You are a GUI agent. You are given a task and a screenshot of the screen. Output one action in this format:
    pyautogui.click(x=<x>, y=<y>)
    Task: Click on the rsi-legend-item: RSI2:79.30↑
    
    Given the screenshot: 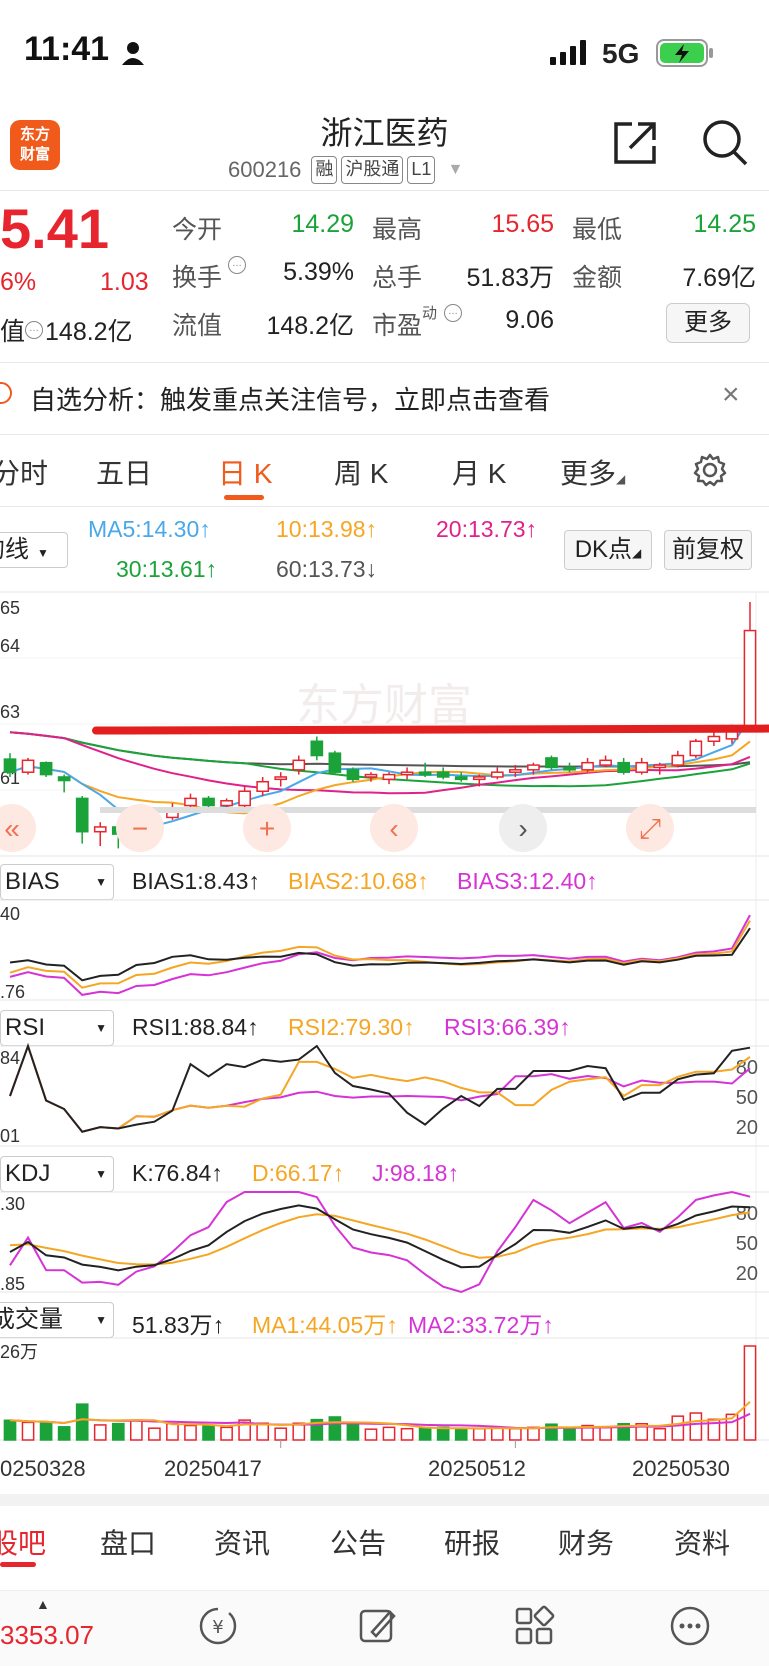 What is the action you would take?
    pyautogui.click(x=351, y=1027)
    